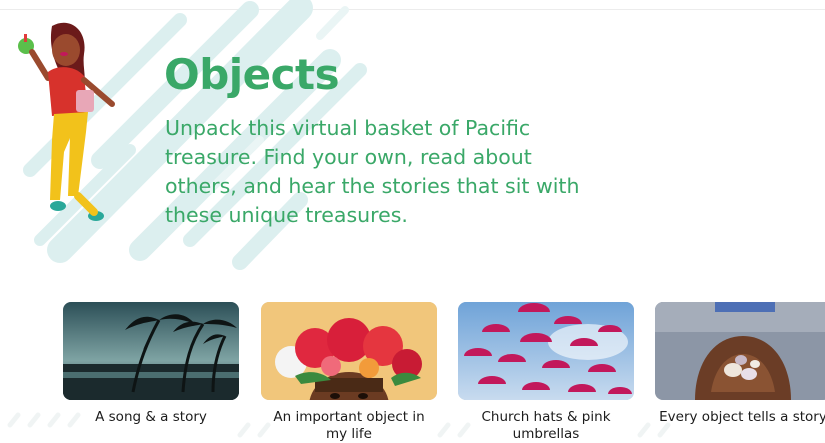 The height and width of the screenshot is (443, 825). I want to click on shells-in-hands-photo, so click(740, 351).